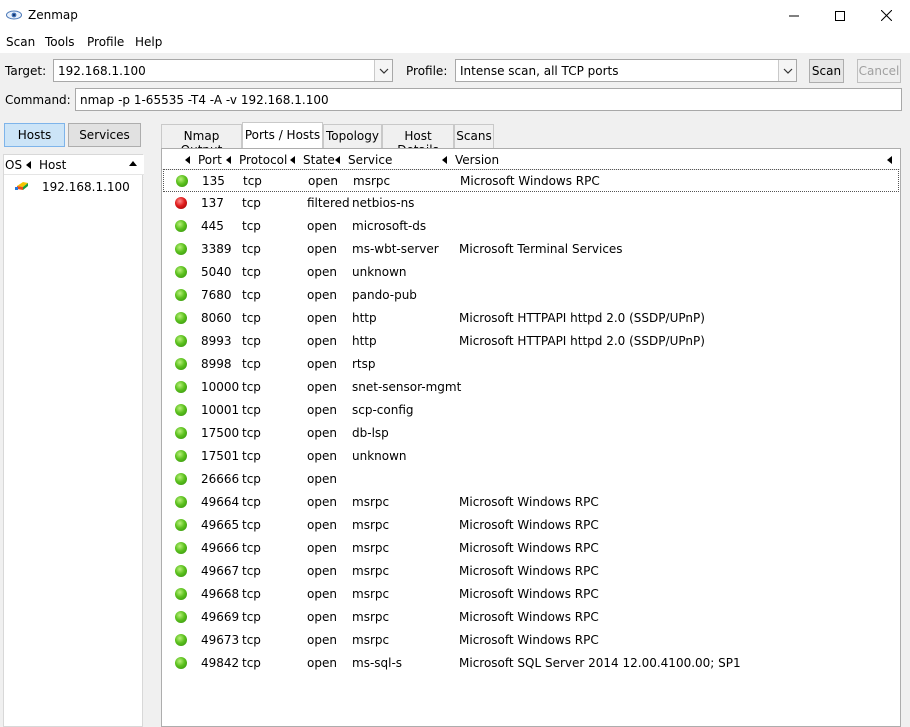 Image resolution: width=910 pixels, height=727 pixels. What do you see at coordinates (582, 341) in the screenshot?
I see `version-cell: Microsoft HTTPAPI httpd 2.0 (SSDP/UPnP)` at bounding box center [582, 341].